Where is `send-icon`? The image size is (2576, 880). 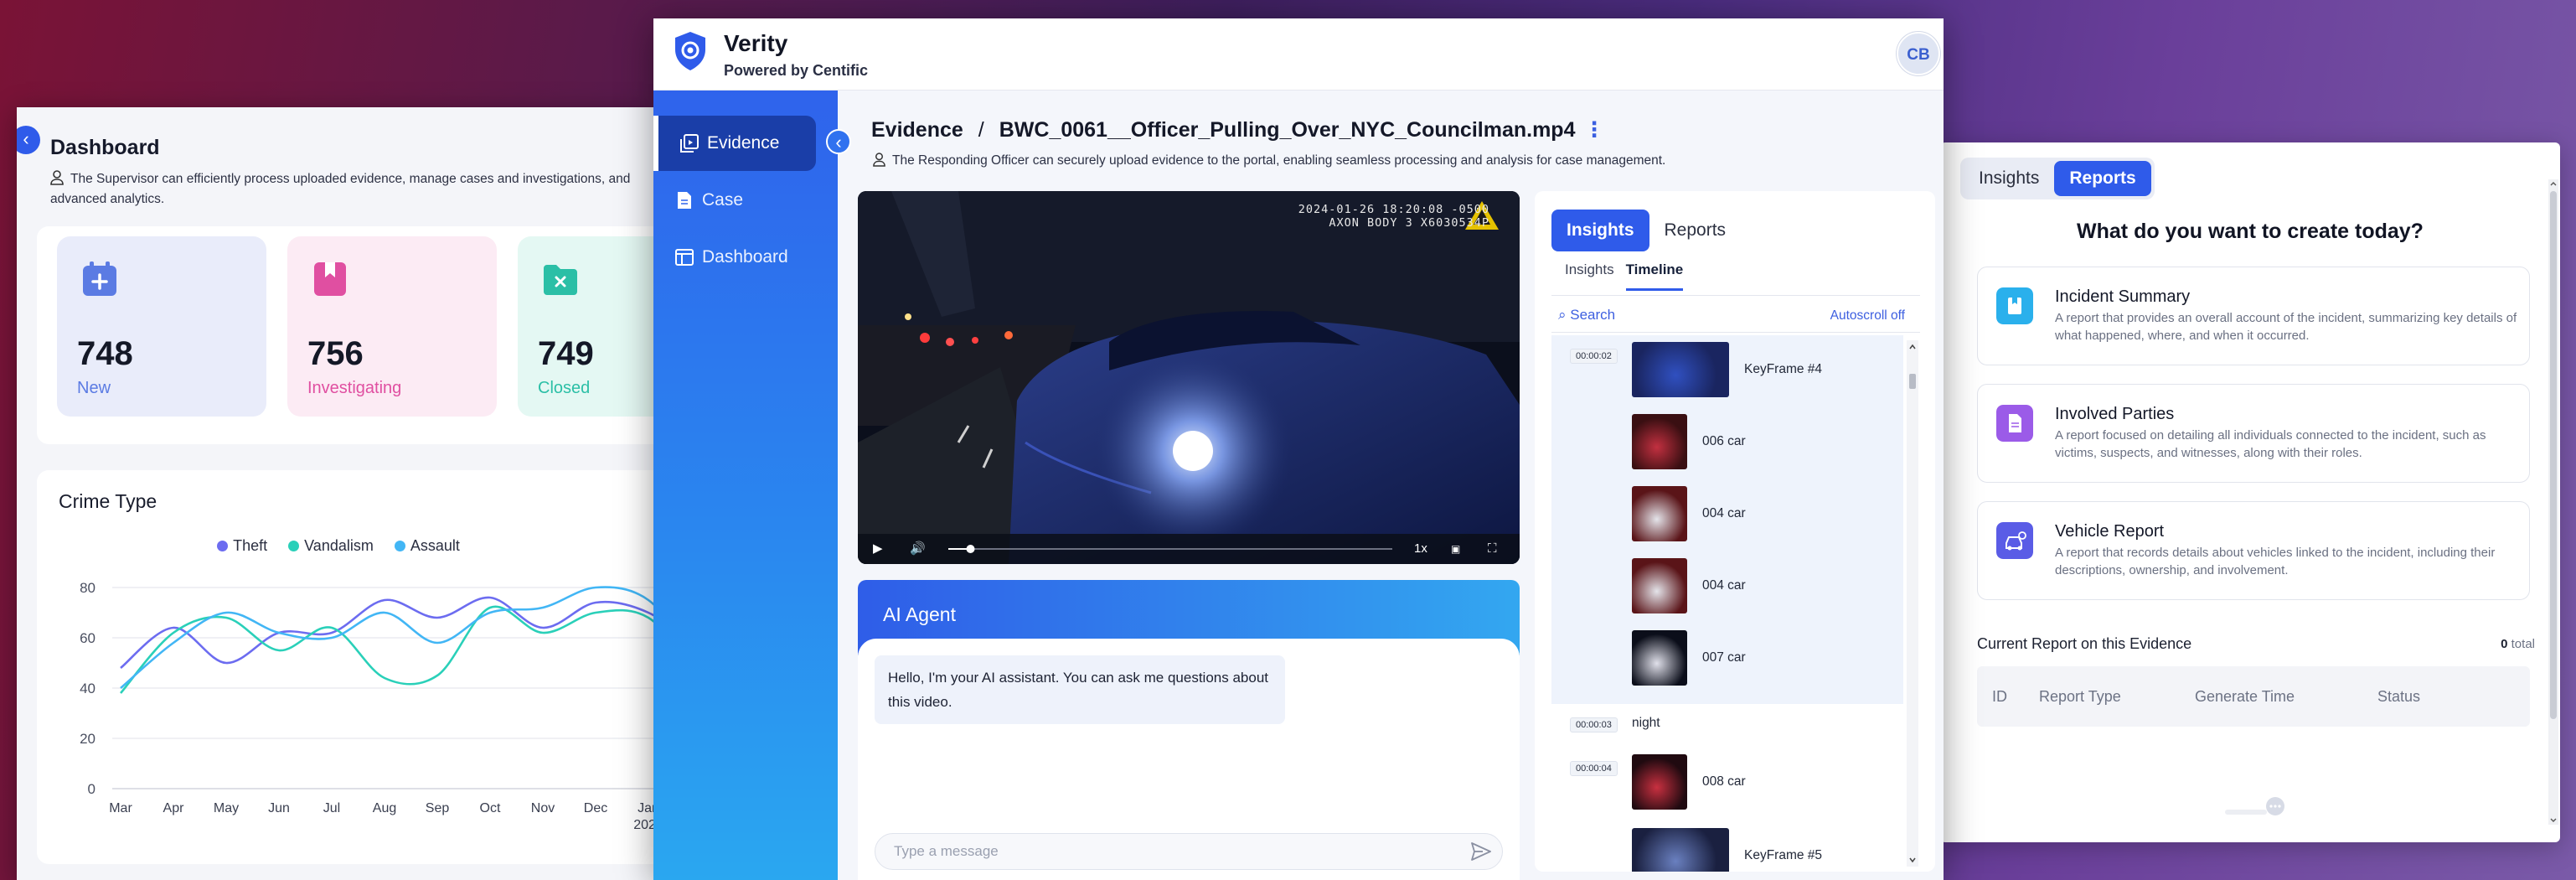
send-icon is located at coordinates (1481, 851).